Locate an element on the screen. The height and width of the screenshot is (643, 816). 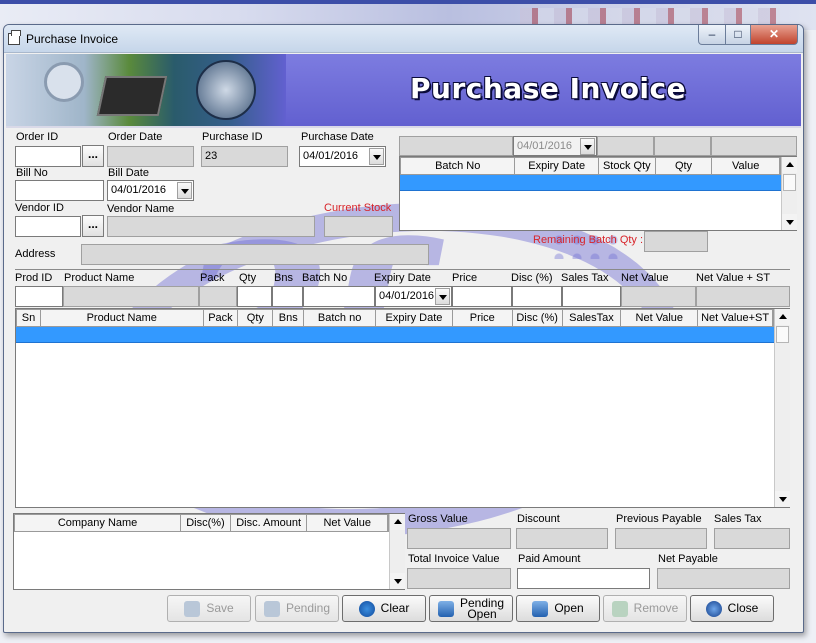
expiry-date-picker: 04/01/2016 is located at coordinates (413, 296).